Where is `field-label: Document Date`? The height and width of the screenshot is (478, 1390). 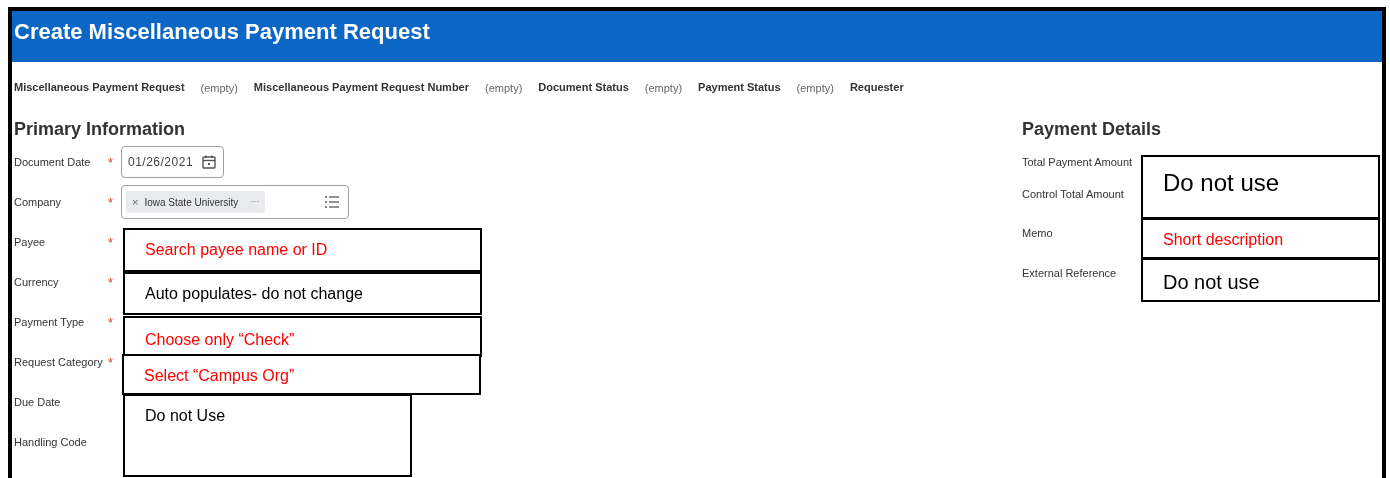
field-label: Document Date is located at coordinates (53, 162).